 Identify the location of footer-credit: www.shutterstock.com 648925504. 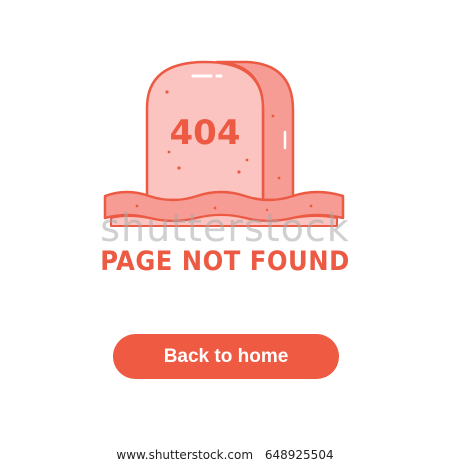
(225, 455).